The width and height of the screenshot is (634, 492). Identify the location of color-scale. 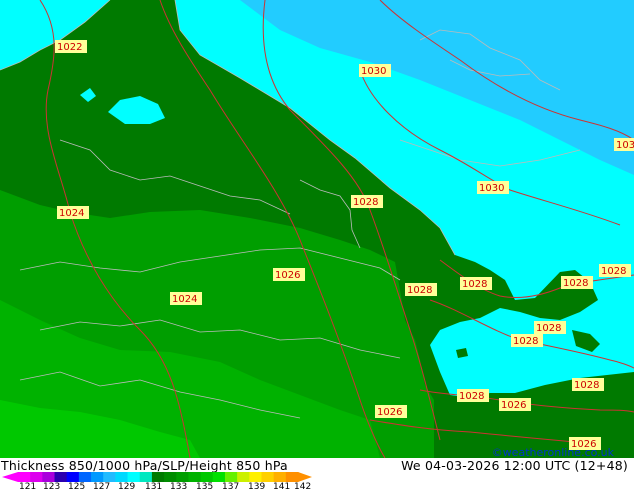
(157, 477).